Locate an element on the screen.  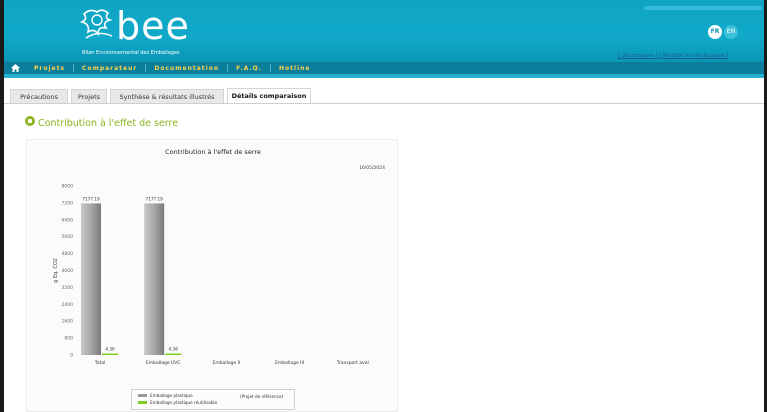
bee-logo-icon is located at coordinates (98, 25).